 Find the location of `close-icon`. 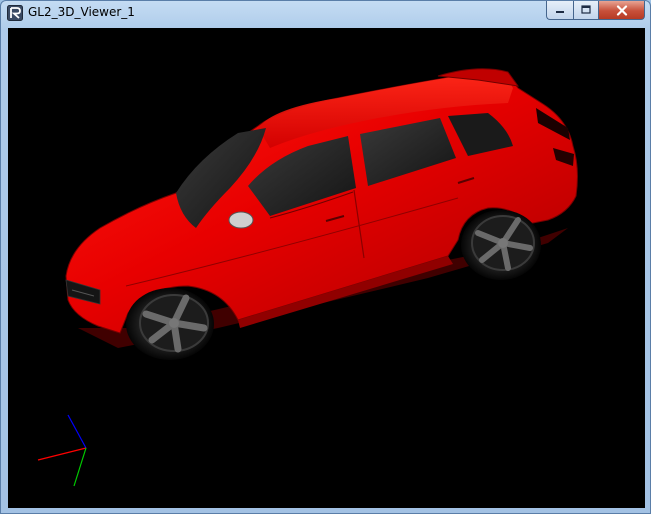

close-icon is located at coordinates (621, 10).